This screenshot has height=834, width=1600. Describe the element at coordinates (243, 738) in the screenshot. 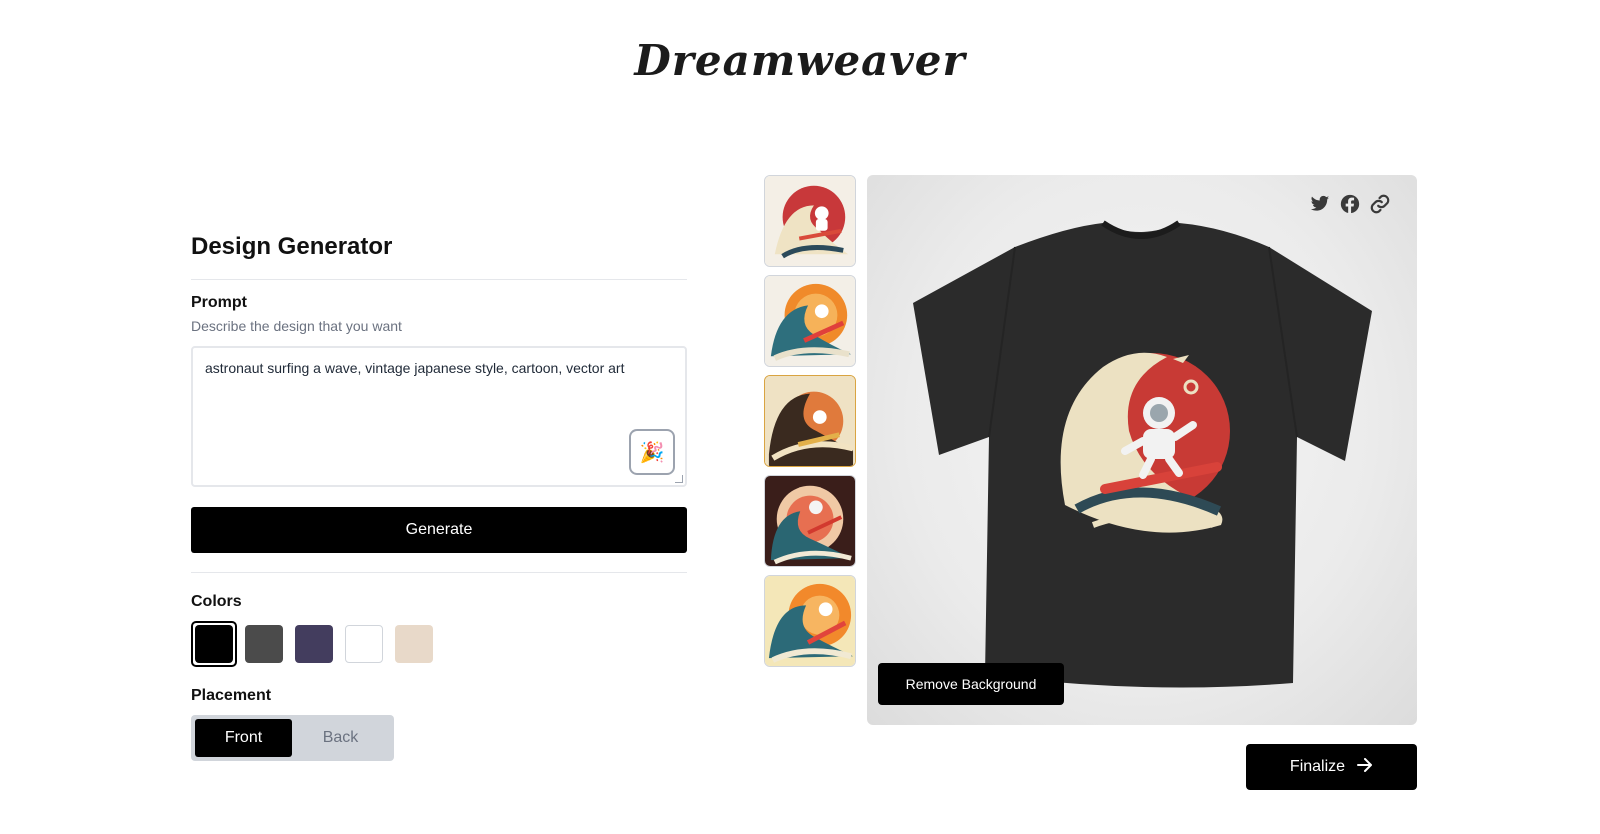

I see `placement-front-button: Front` at that location.